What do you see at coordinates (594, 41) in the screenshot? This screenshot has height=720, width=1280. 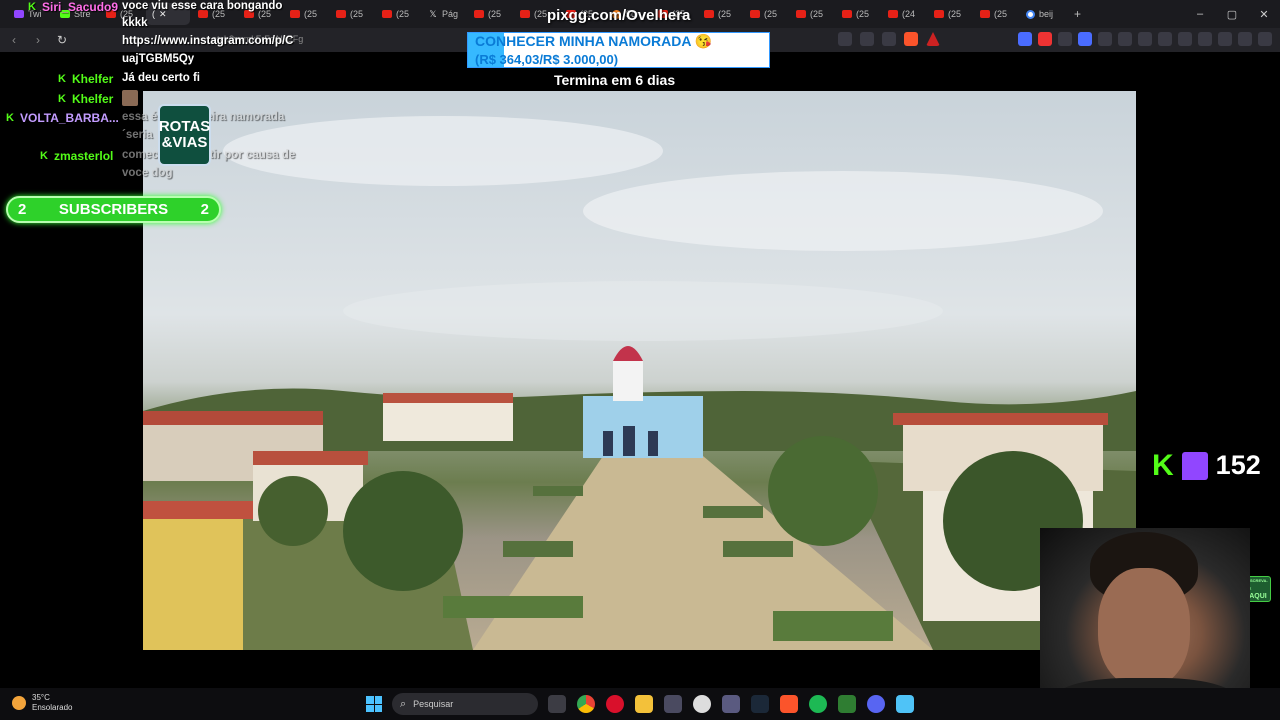 I see `goal-title: CONHECER MINHA NAMORADA 😘` at bounding box center [594, 41].